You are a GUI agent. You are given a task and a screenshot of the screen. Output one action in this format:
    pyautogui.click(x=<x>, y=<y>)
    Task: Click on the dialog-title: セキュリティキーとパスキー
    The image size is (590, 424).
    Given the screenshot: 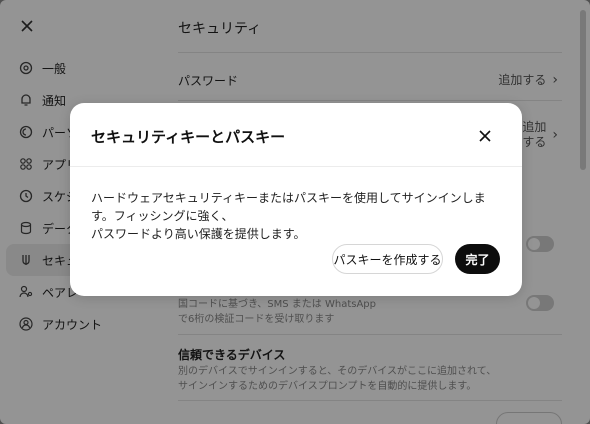 What is the action you would take?
    pyautogui.click(x=188, y=137)
    